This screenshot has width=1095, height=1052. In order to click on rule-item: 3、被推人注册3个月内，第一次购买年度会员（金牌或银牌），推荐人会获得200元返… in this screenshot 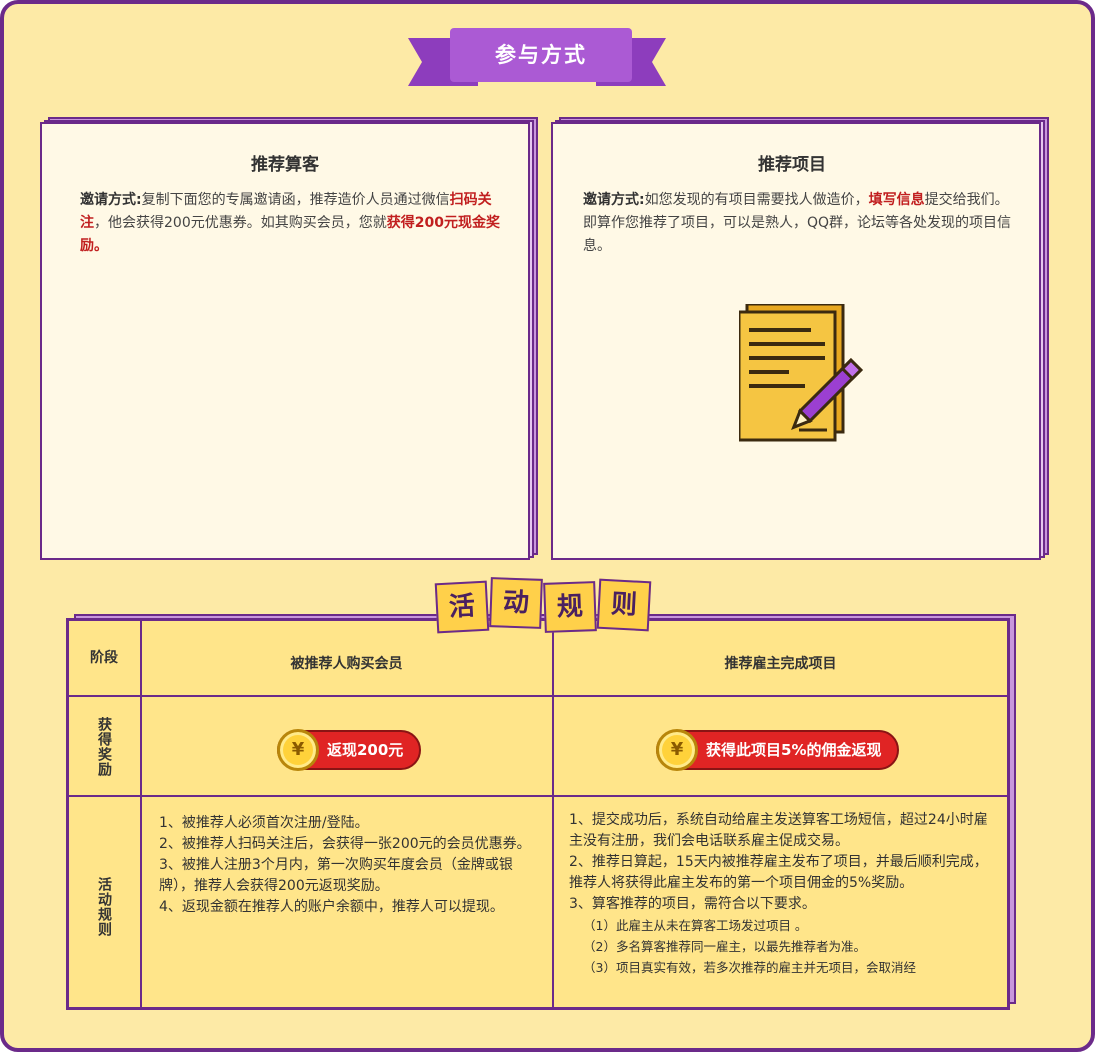, I will do `click(336, 875)`.